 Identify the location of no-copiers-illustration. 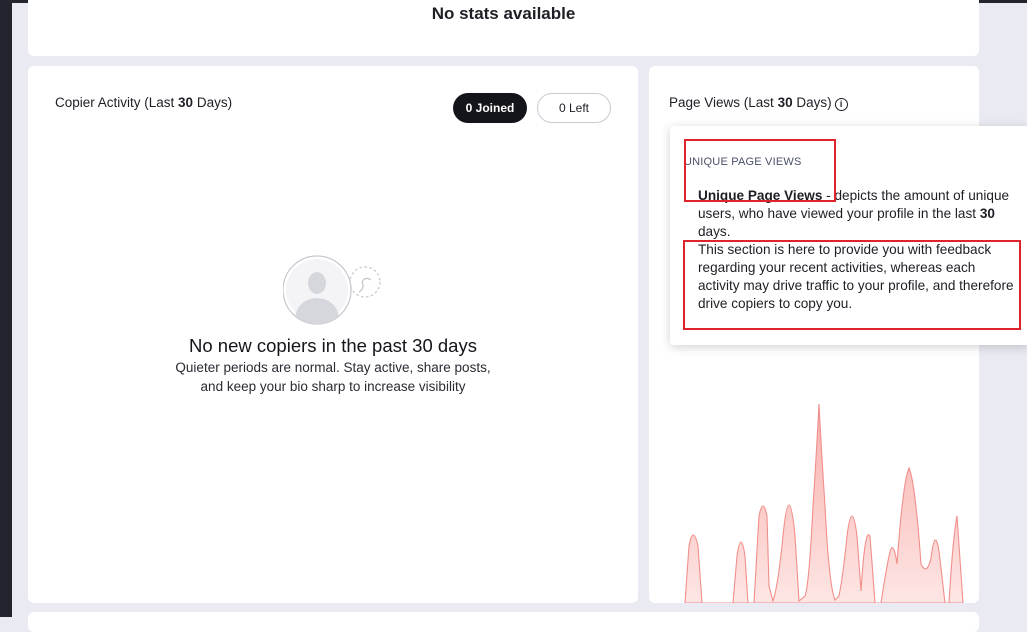
(332, 290).